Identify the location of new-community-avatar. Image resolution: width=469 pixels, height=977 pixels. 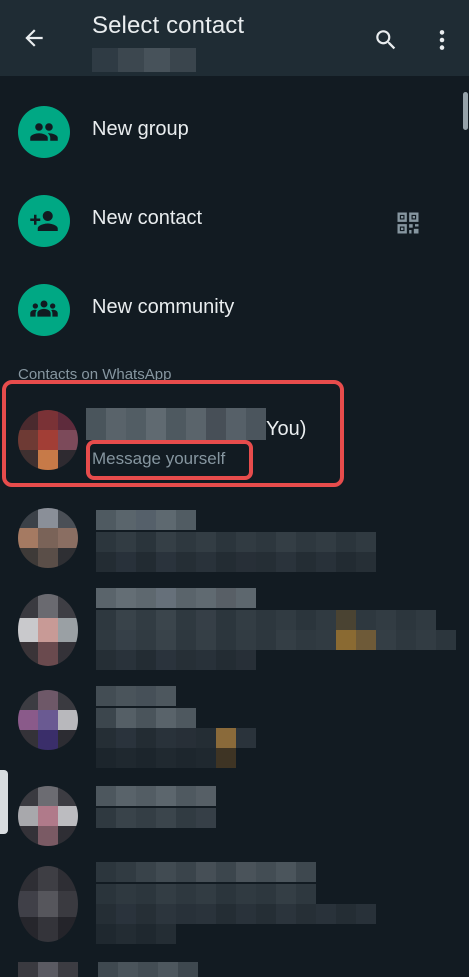
(44, 310).